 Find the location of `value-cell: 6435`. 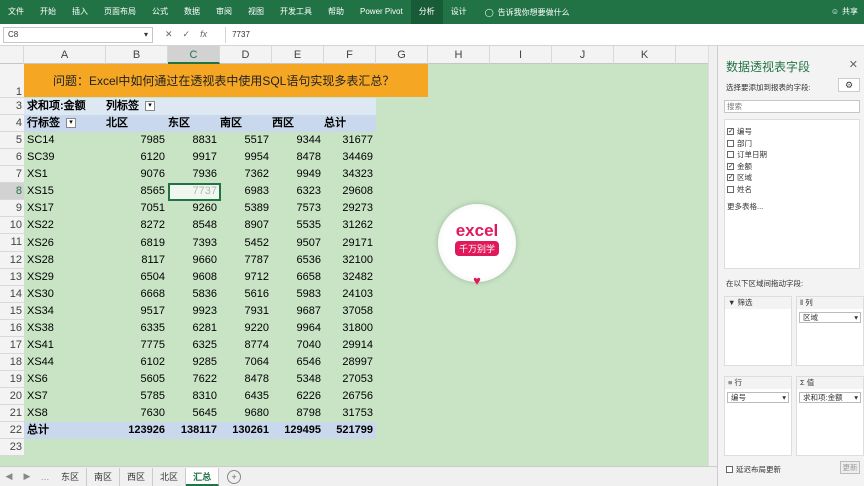

value-cell: 6435 is located at coordinates (246, 396).